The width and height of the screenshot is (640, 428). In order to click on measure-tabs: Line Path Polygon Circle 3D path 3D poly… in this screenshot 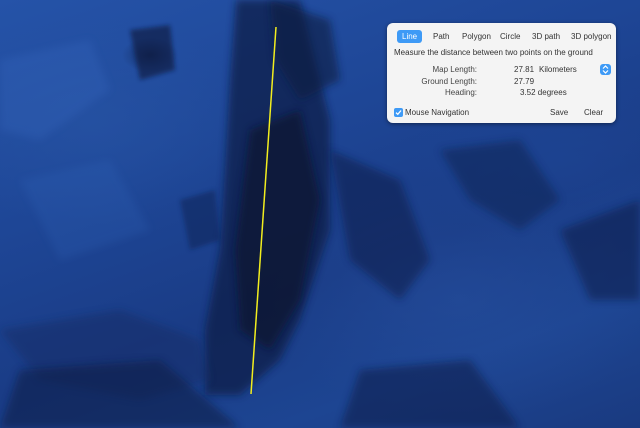, I will do `click(503, 37)`.